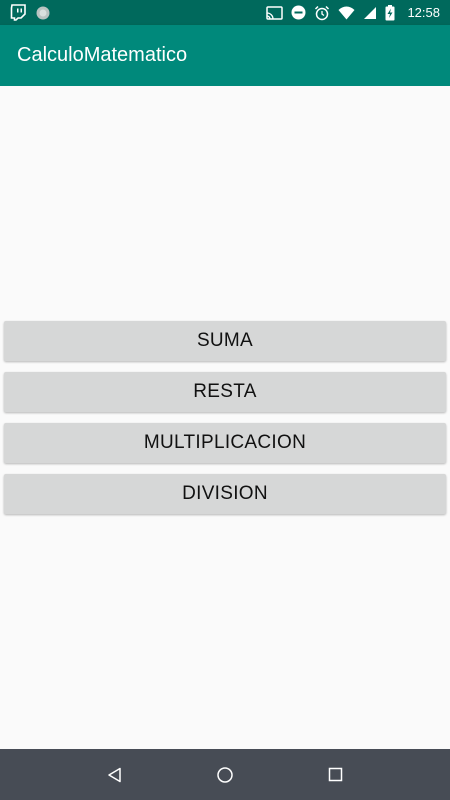  Describe the element at coordinates (225, 341) in the screenshot. I see `suma-button: SUMA` at that location.